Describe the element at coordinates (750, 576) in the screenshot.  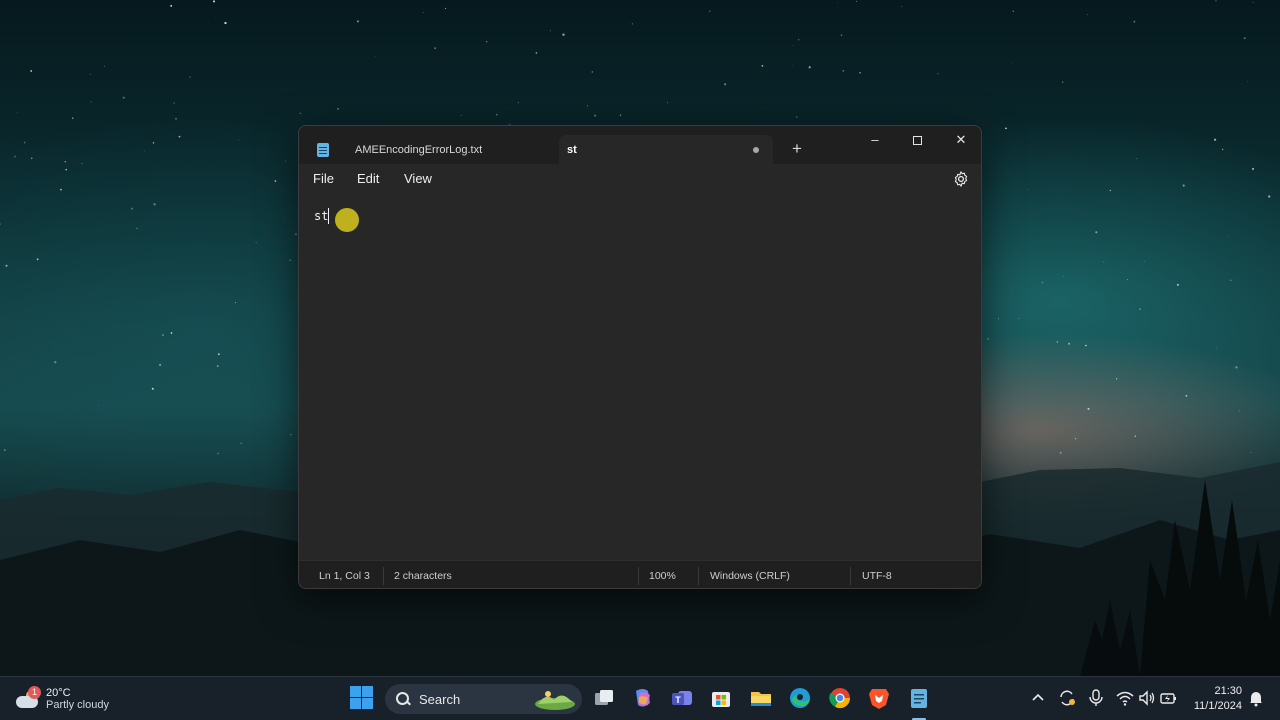
I see `status-line-ending: Windows (CRLF)` at that location.